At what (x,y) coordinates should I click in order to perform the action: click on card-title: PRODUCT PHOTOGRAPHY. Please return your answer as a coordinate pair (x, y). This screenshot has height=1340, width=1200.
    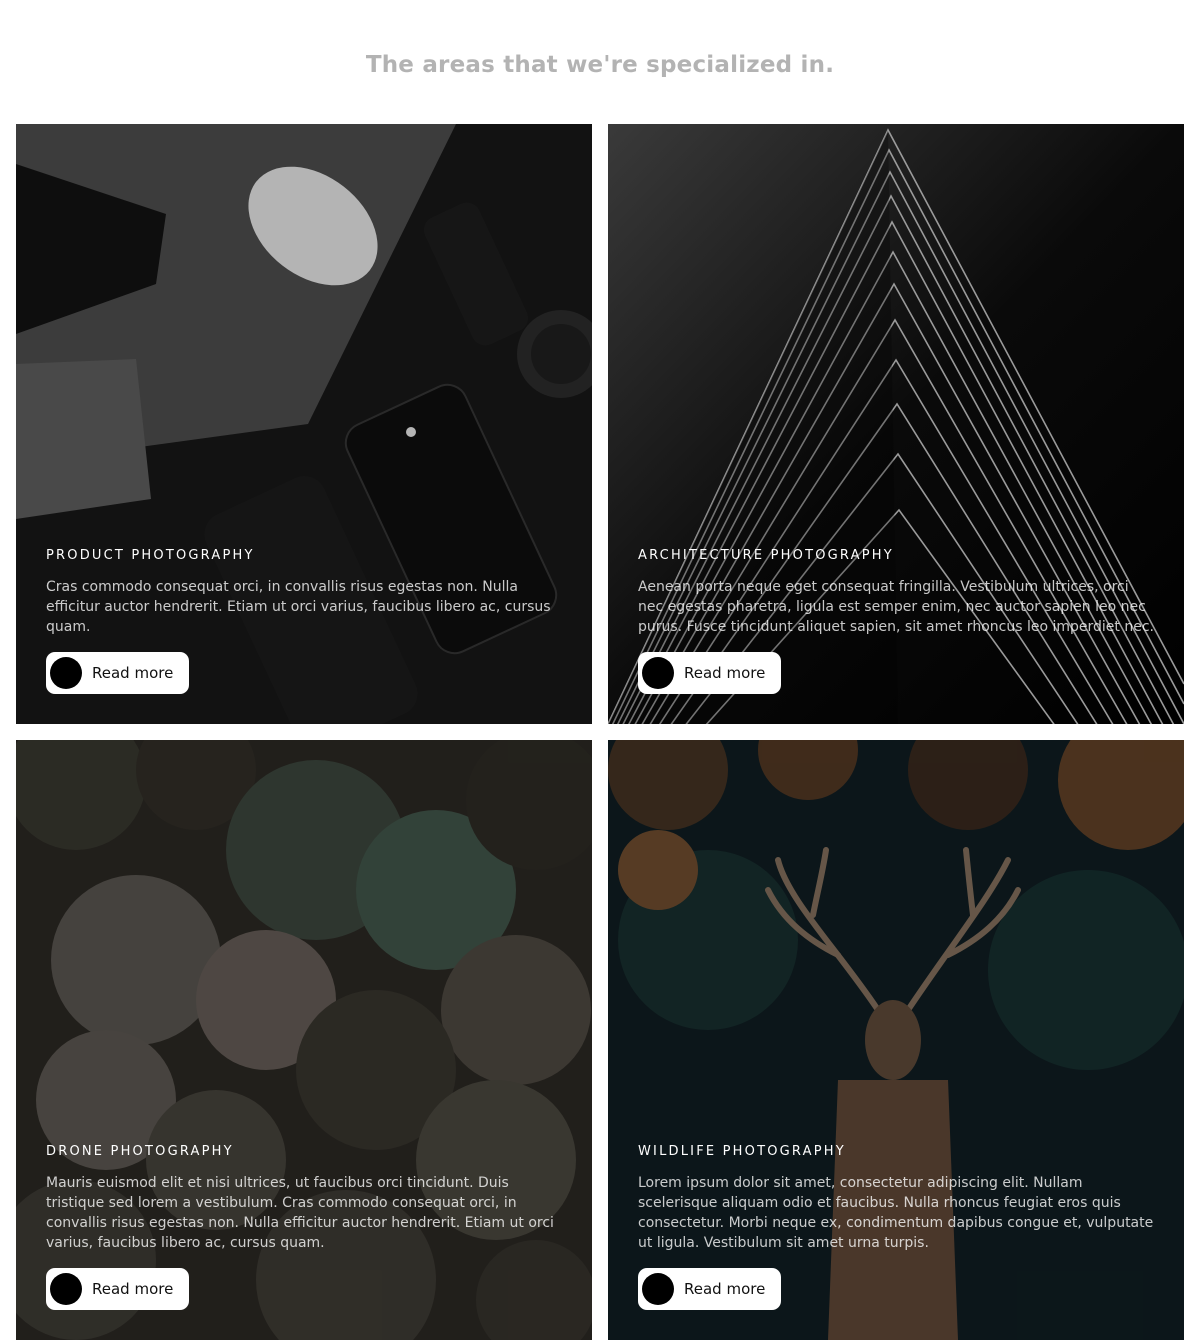
    Looking at the image, I should click on (150, 555).